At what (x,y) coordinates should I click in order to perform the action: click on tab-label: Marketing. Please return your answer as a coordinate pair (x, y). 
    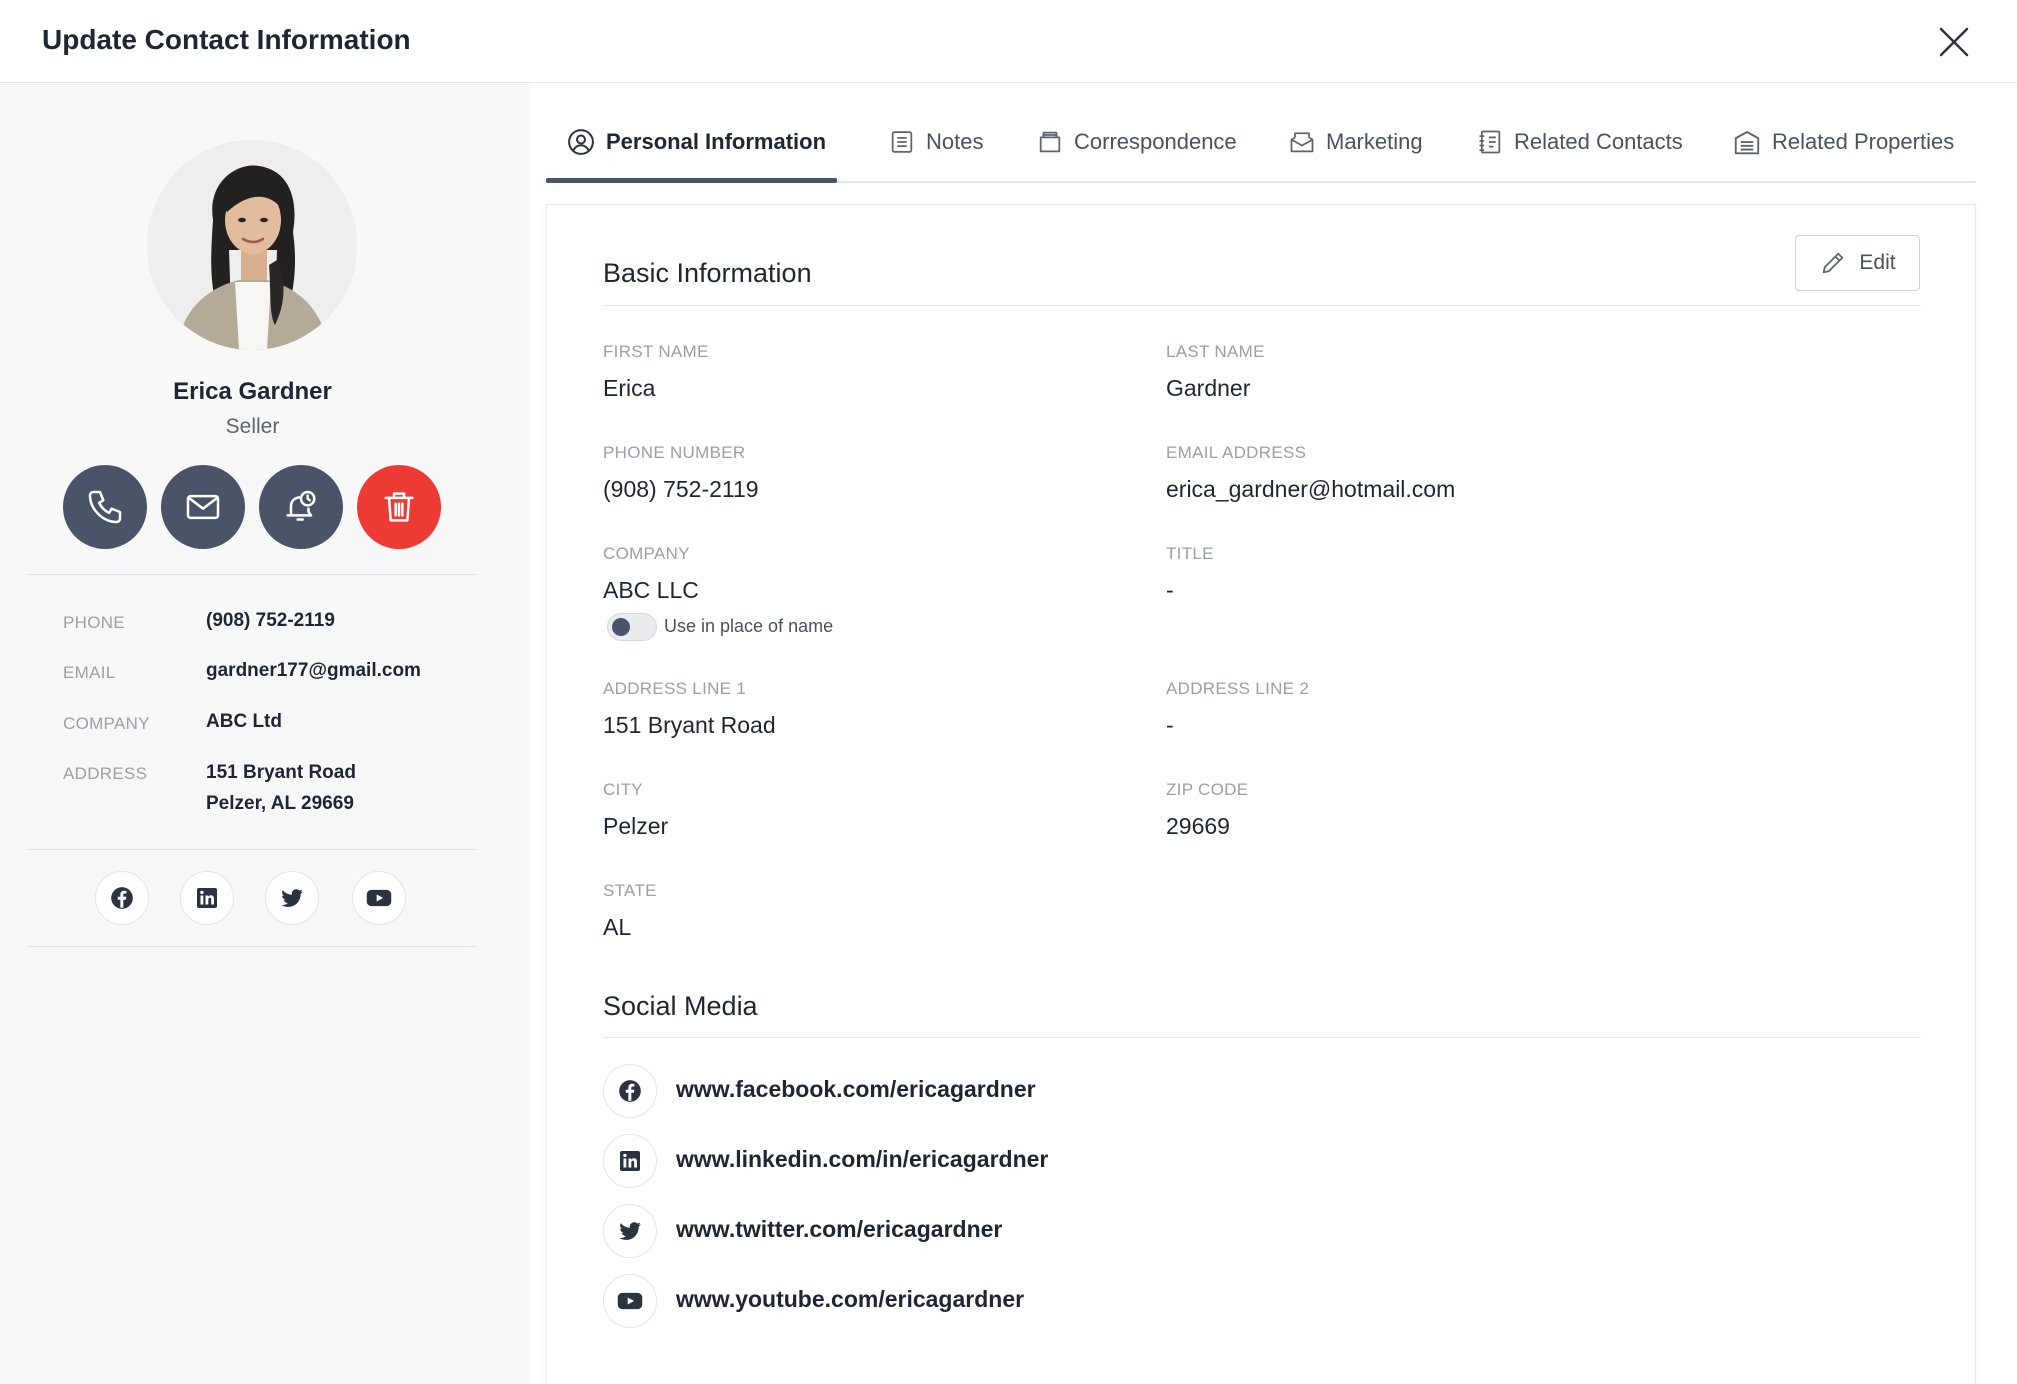
    Looking at the image, I should click on (1374, 141).